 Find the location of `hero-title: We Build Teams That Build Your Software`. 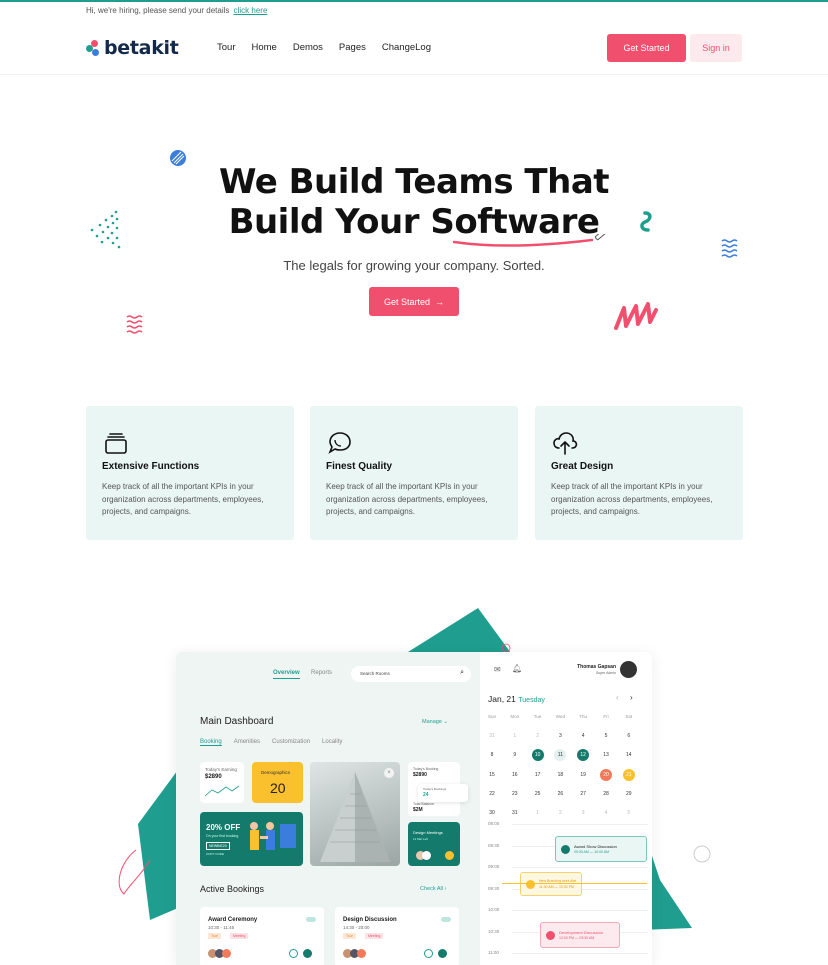

hero-title: We Build Teams That Build Your Software is located at coordinates (414, 202).